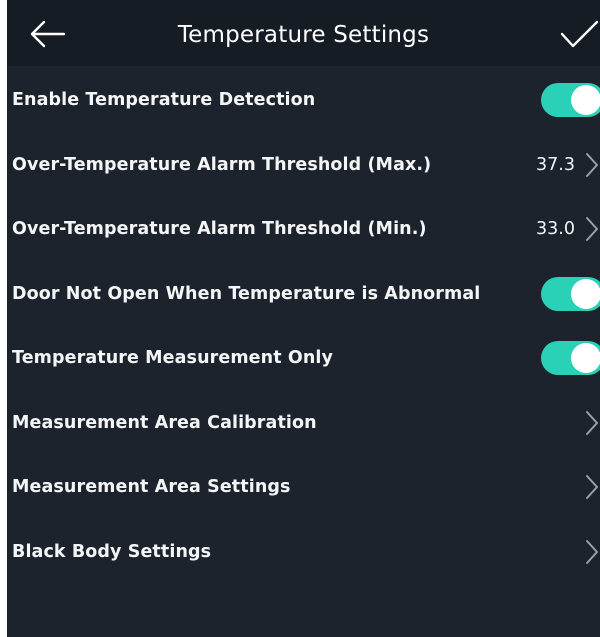  Describe the element at coordinates (303, 487) in the screenshot. I see `setting-row-measurement-area-settings: Measurement Area Settings` at that location.